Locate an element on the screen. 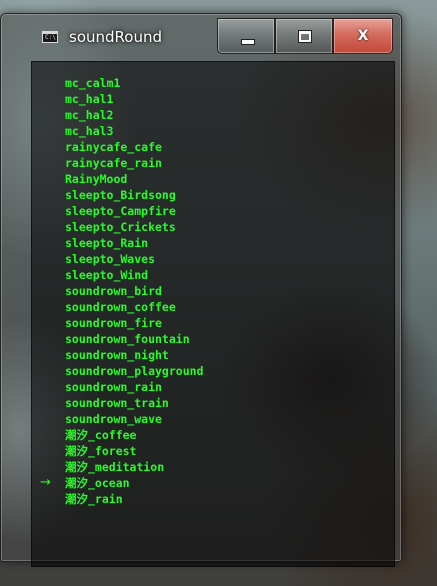 Image resolution: width=437 pixels, height=586 pixels. list-item-label: mc_hal2 is located at coordinates (89, 115).